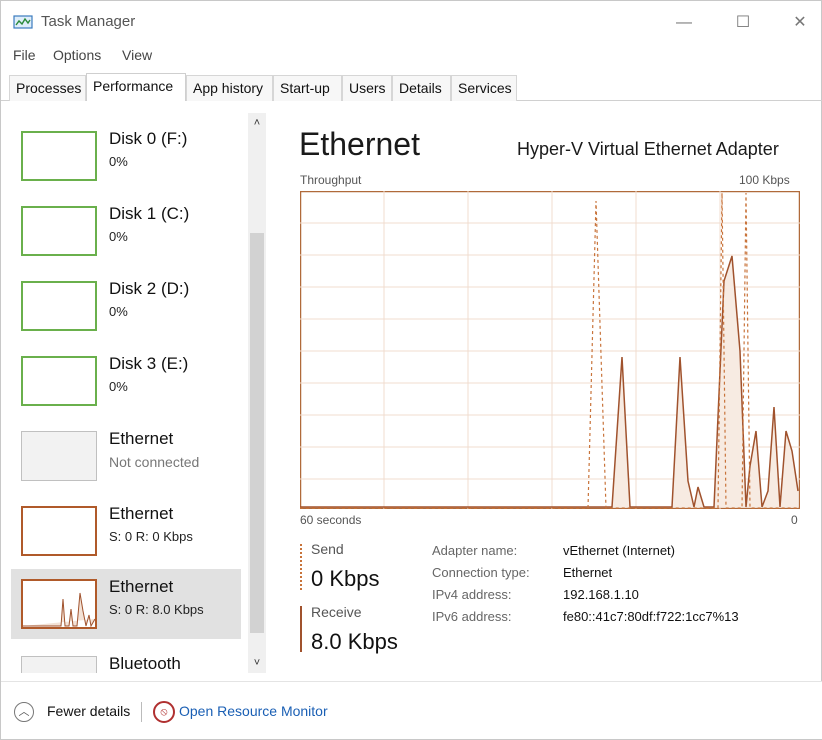 The image size is (822, 740). Describe the element at coordinates (151, 536) in the screenshot. I see `list-item-value: S: 0 R: 0 Kbps` at that location.